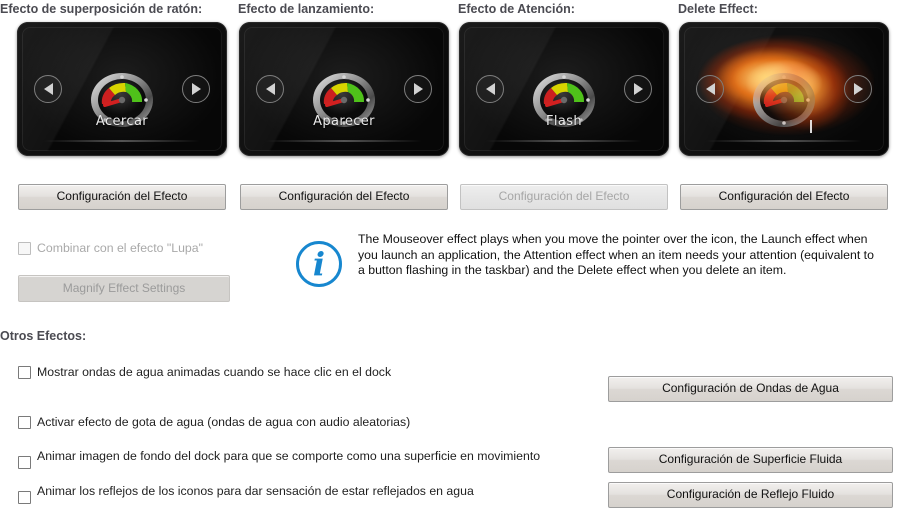 The image size is (906, 526). What do you see at coordinates (120, 248) in the screenshot?
I see `combine-magnify-label: Combinar con el efecto "Lupa"` at bounding box center [120, 248].